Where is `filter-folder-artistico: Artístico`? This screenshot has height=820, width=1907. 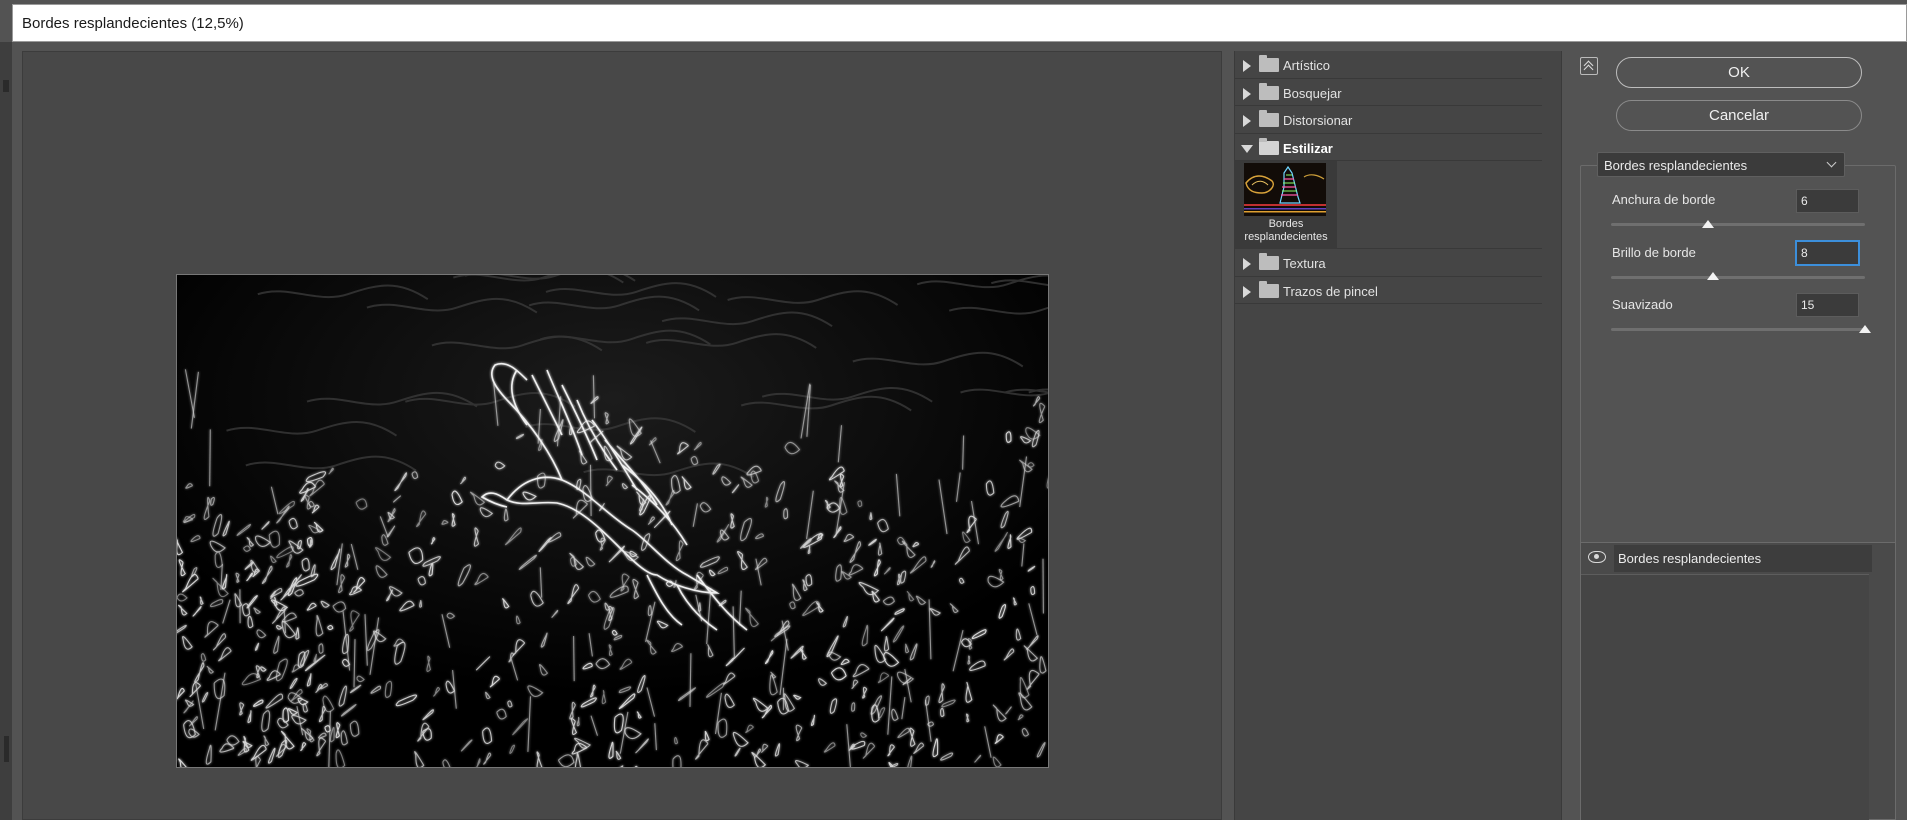
filter-folder-artistico: Artístico is located at coordinates (1388, 65).